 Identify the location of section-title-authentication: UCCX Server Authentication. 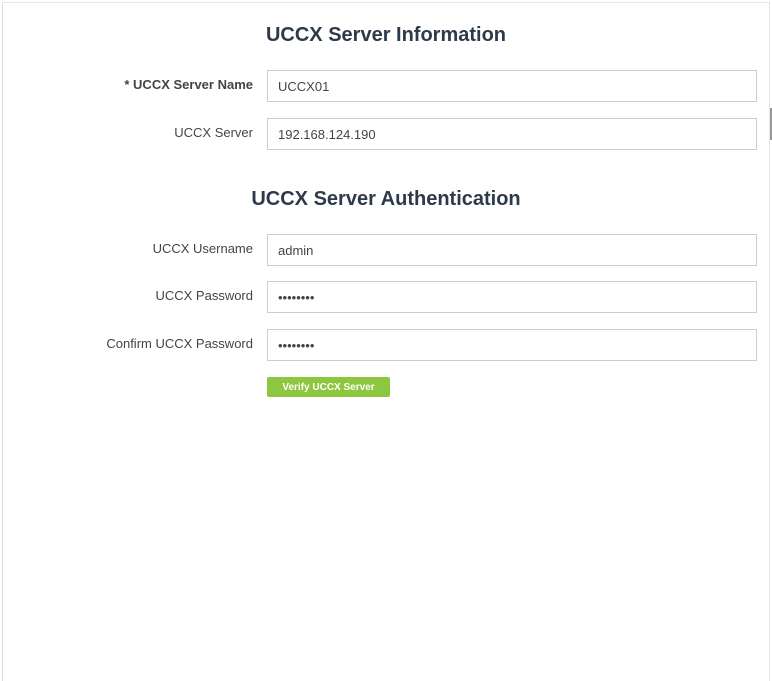
(386, 199).